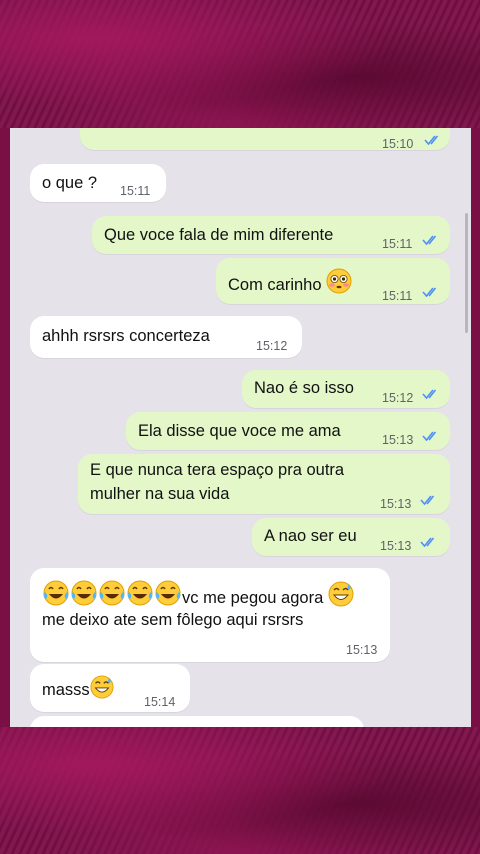 This screenshot has width=480, height=854. I want to click on message-outgoing: pensativa 15:10, so click(265, 139).